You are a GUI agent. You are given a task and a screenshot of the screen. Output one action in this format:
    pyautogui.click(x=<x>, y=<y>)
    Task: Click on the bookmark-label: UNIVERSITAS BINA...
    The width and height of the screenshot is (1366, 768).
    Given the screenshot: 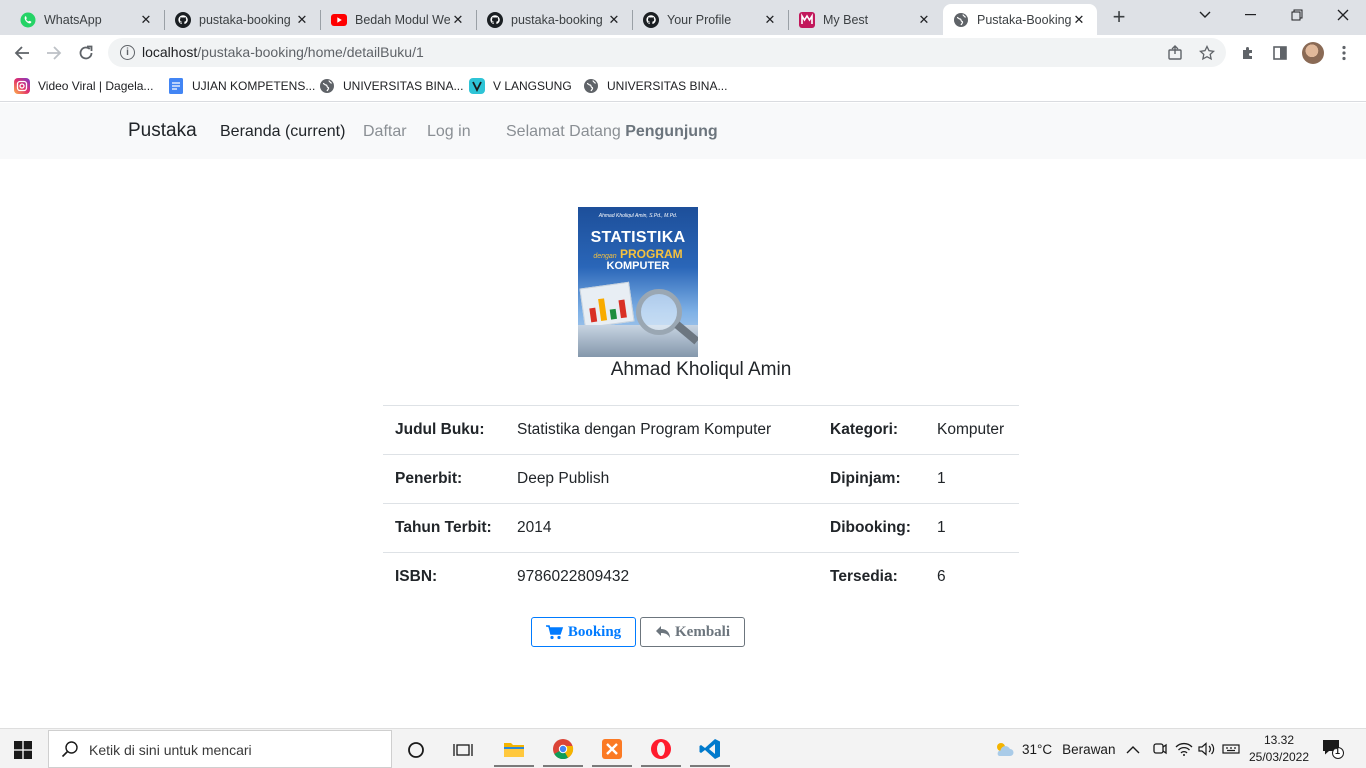 What is the action you would take?
    pyautogui.click(x=667, y=86)
    